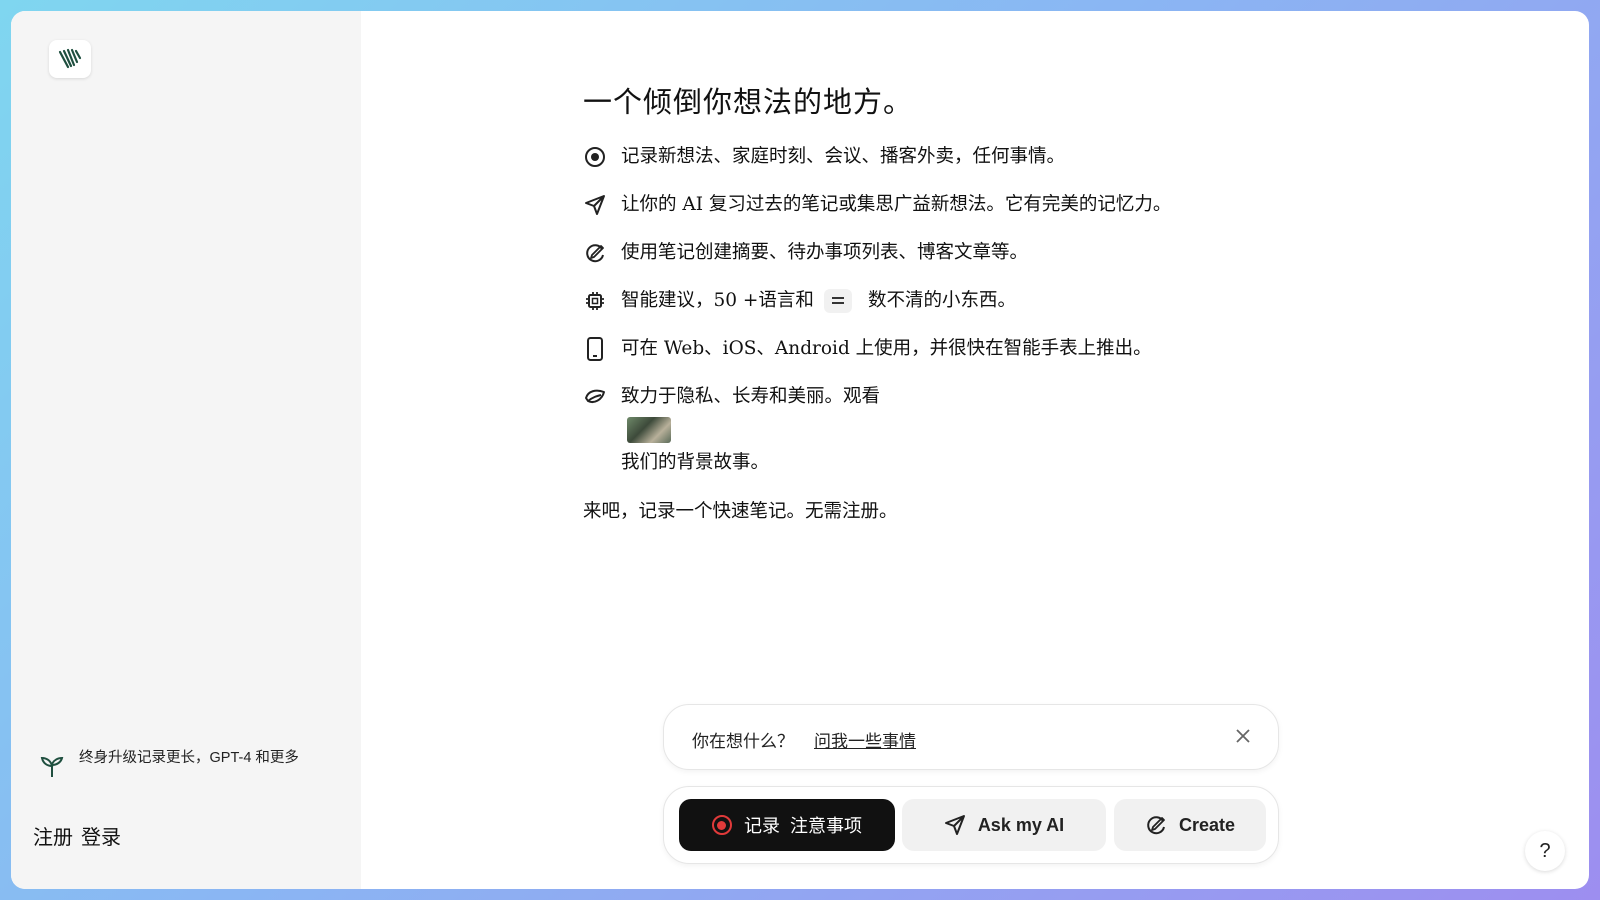 This screenshot has height=900, width=1600. I want to click on feature-text: 可在 Web、iOS、Android 上使用，并很快在智能手表上推出。, so click(886, 348).